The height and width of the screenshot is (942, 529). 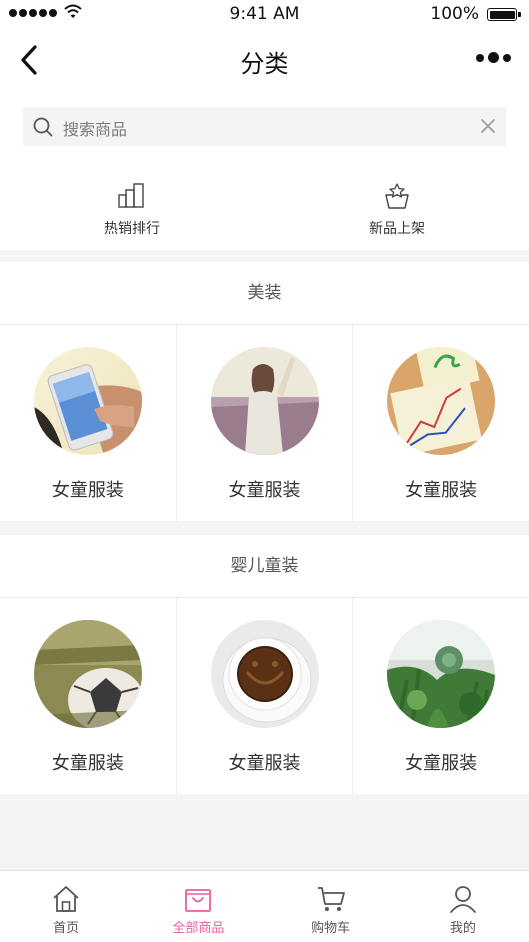 What do you see at coordinates (397, 196) in the screenshot?
I see `new-arrival-icon` at bounding box center [397, 196].